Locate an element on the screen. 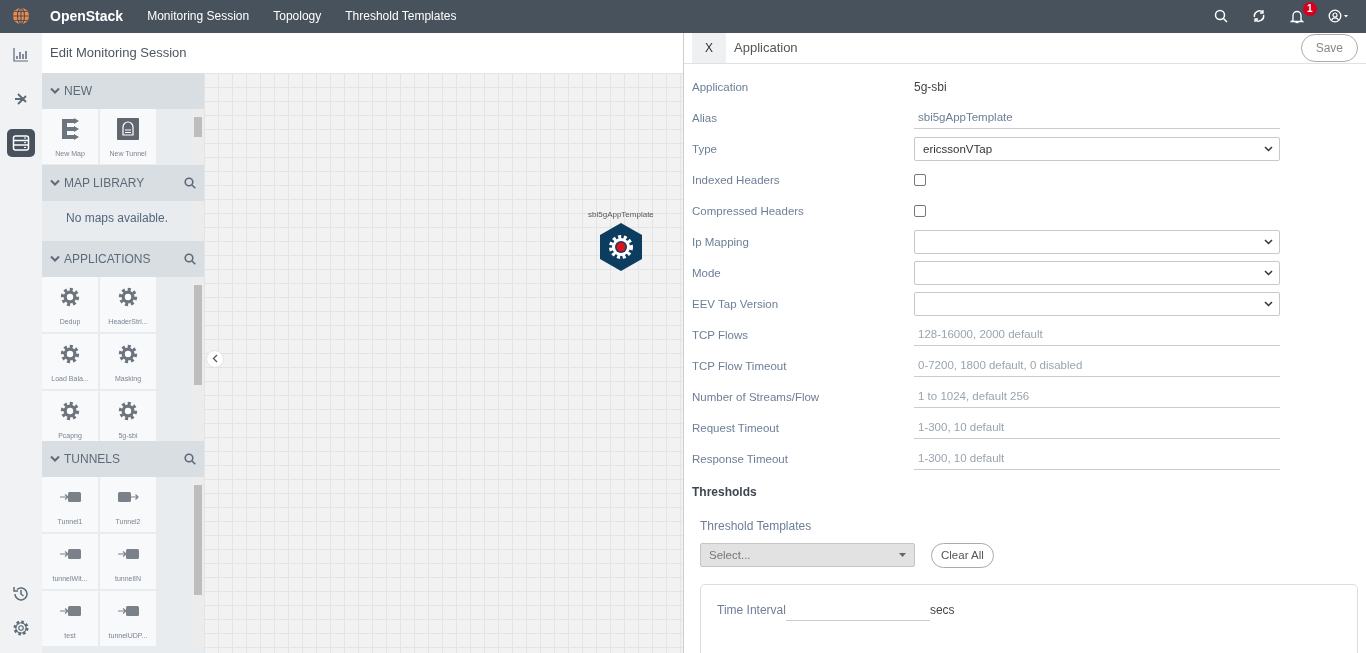  user-icon is located at coordinates (1339, 16).